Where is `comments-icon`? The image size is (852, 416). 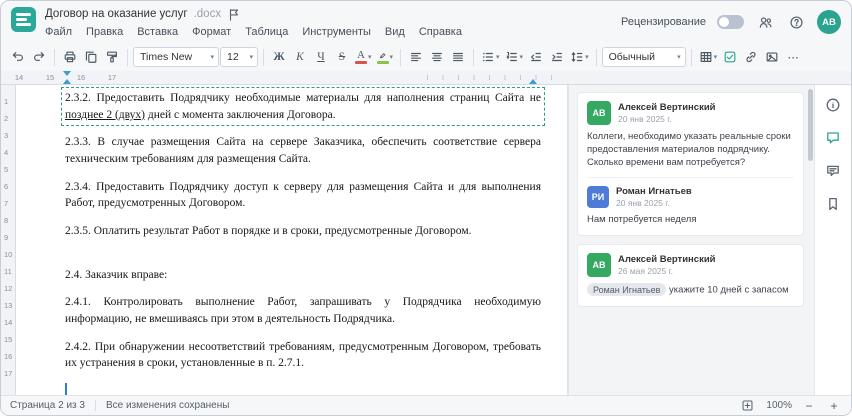
comments-icon is located at coordinates (833, 138).